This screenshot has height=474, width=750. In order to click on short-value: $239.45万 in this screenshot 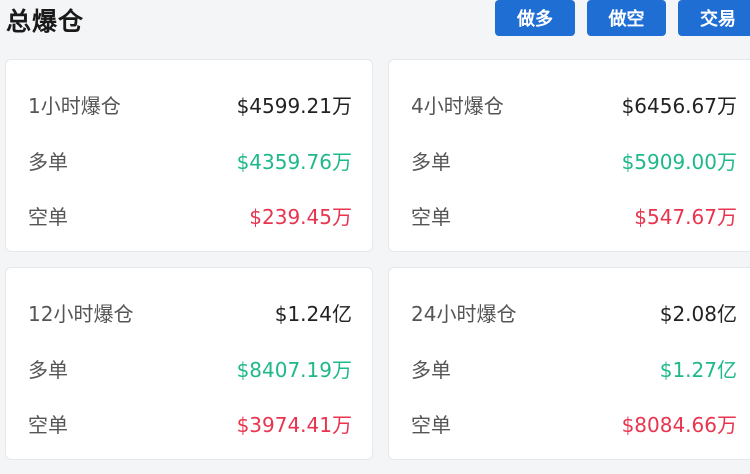, I will do `click(300, 216)`.